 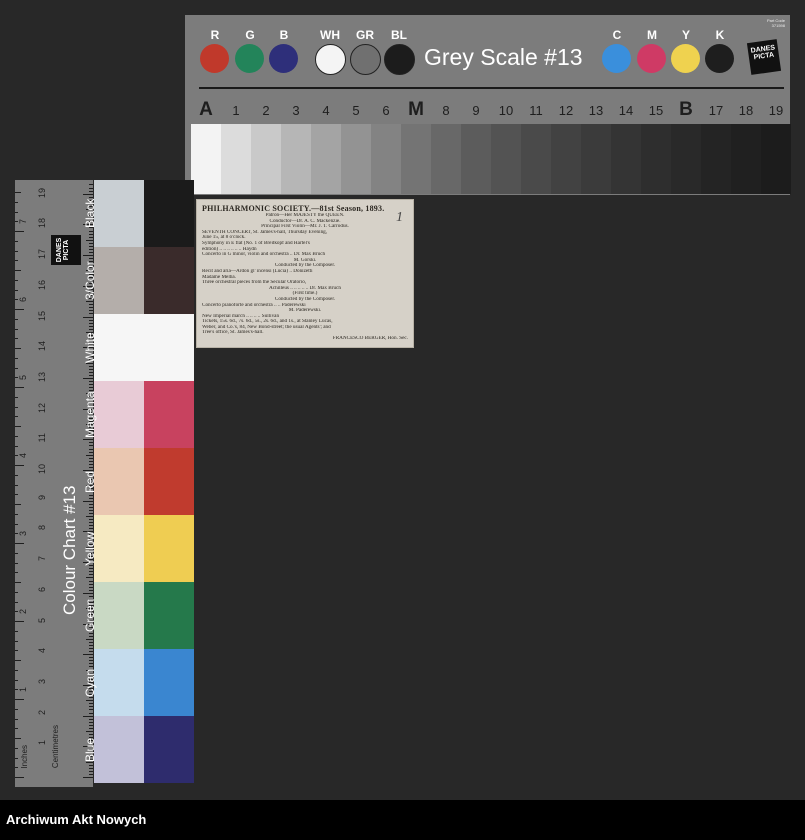 I want to click on swatch-dot-wh, so click(x=330, y=59).